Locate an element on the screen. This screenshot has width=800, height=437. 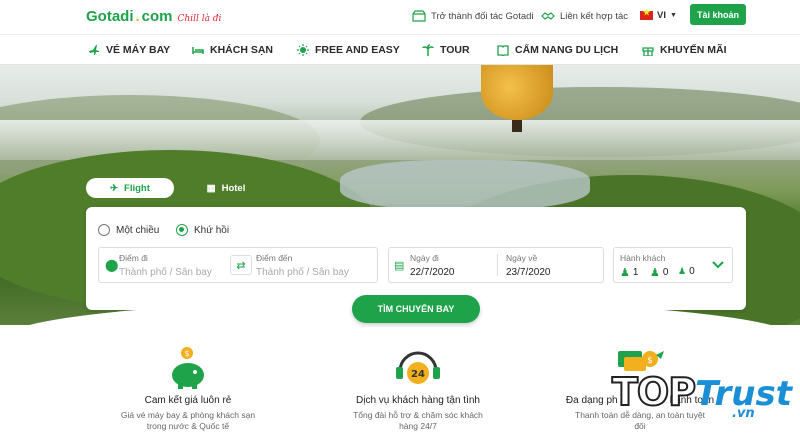
caret-down-icon: ▼ is located at coordinates (673, 15).